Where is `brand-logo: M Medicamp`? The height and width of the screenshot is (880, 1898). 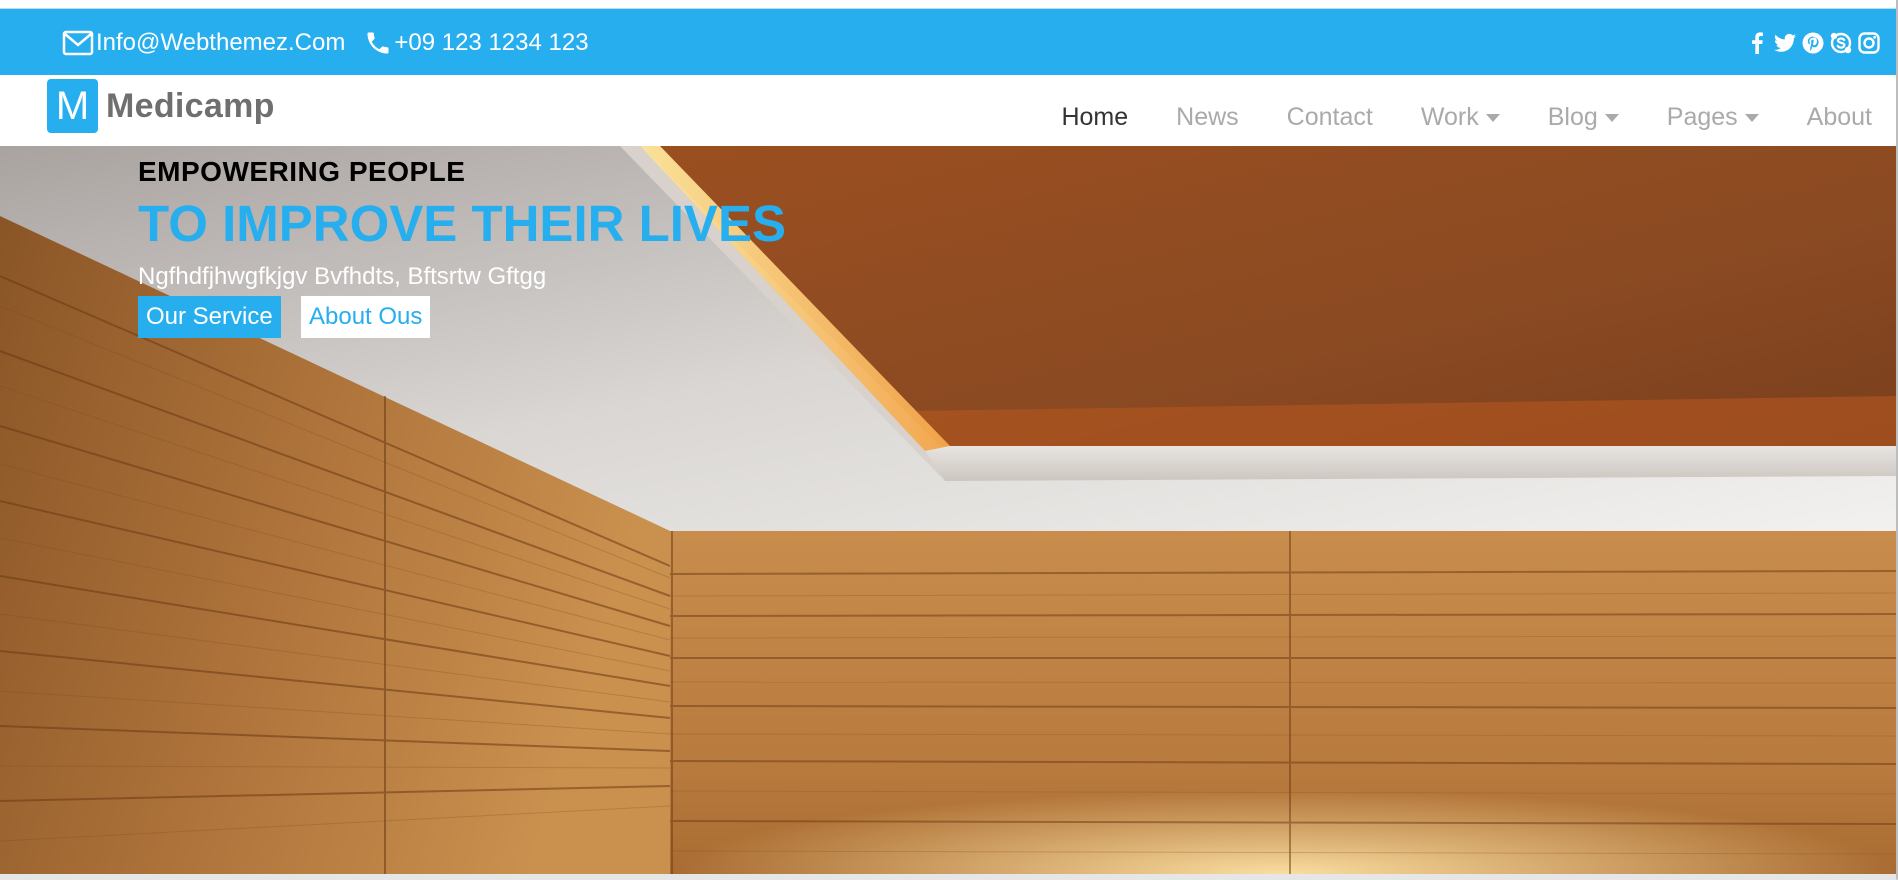
brand-logo: M Medicamp is located at coordinates (161, 106).